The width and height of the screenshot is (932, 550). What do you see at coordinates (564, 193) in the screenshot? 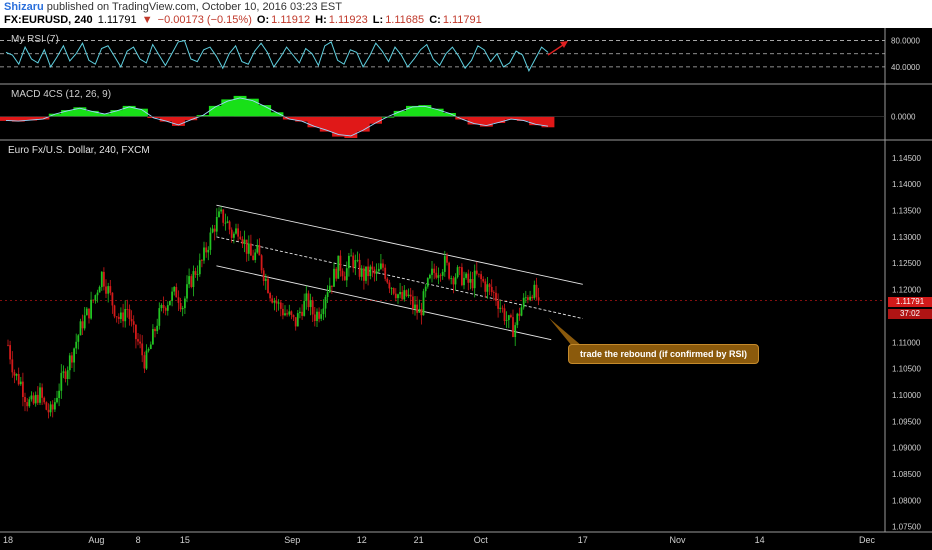
I see `drawings` at bounding box center [564, 193].